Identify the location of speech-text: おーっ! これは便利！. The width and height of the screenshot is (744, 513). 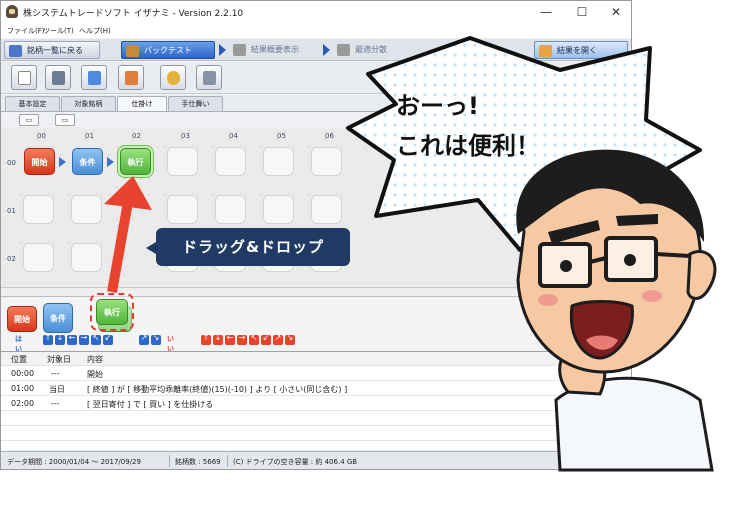
(511, 126).